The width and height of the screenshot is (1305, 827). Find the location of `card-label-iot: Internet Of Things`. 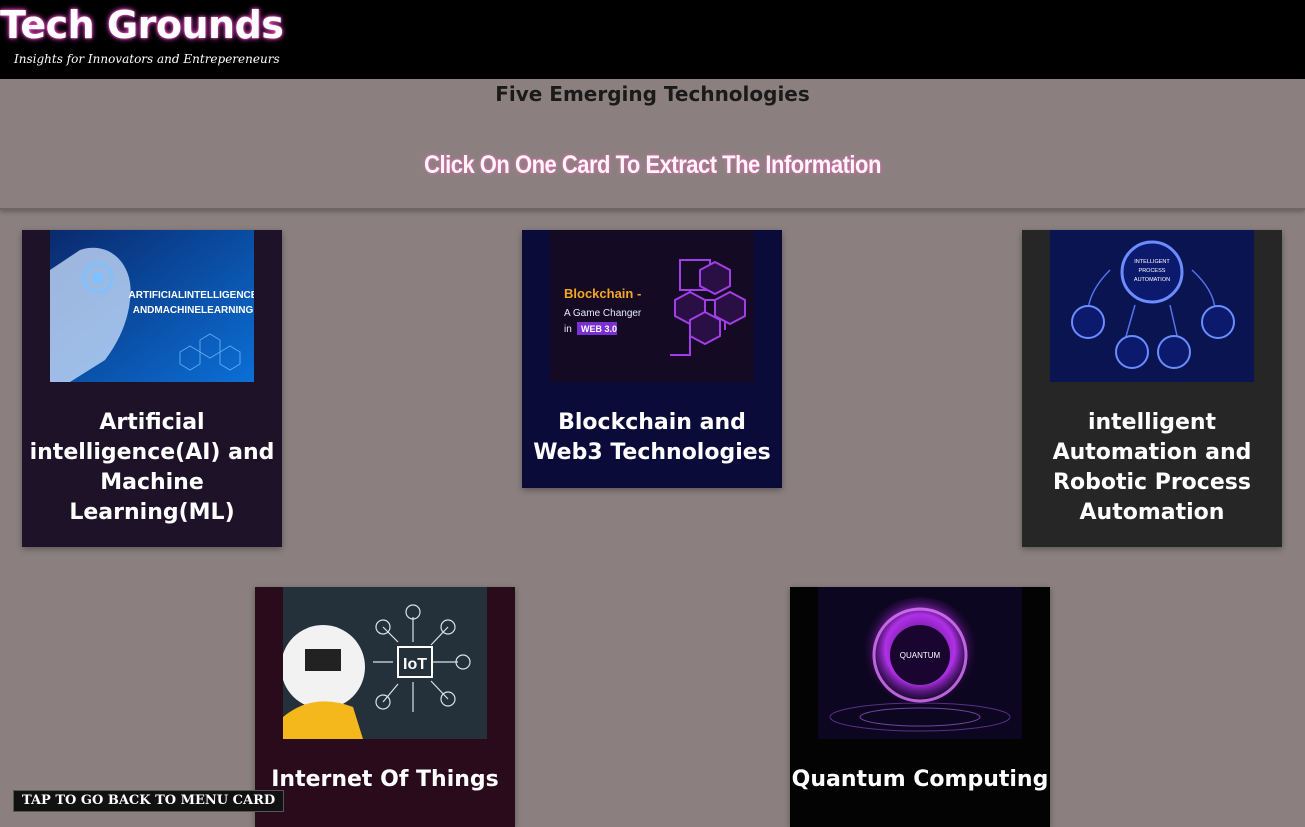

card-label-iot: Internet Of Things is located at coordinates (385, 779).